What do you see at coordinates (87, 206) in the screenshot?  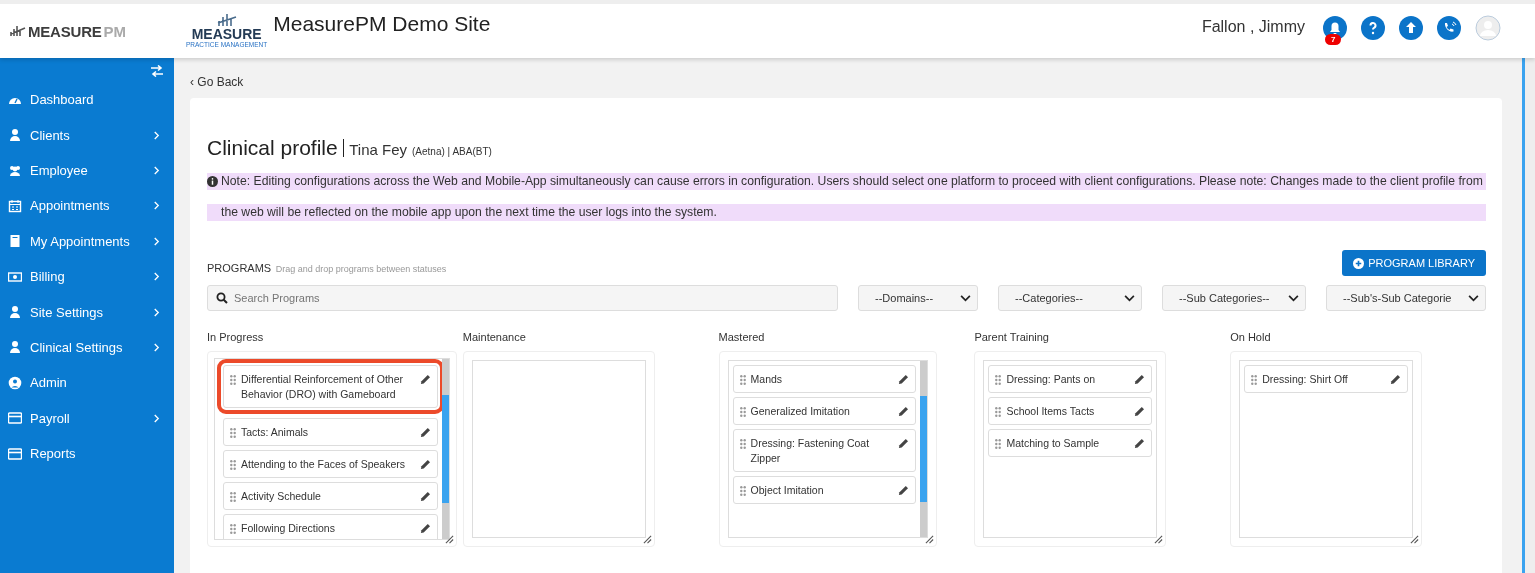 I see `nav-item: Appointments` at bounding box center [87, 206].